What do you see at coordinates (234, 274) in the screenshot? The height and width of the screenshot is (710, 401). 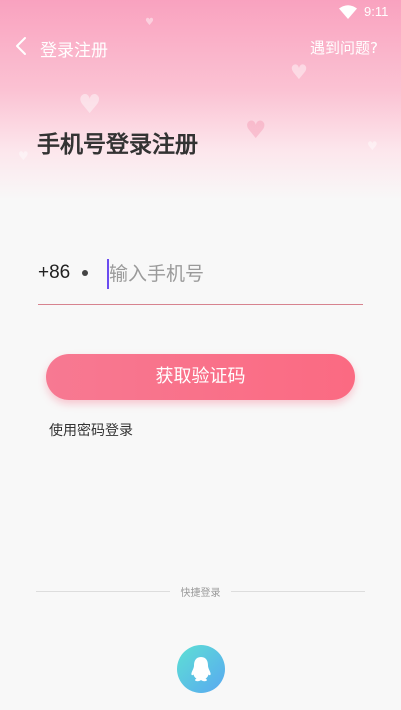 I see `phone-number-input` at bounding box center [234, 274].